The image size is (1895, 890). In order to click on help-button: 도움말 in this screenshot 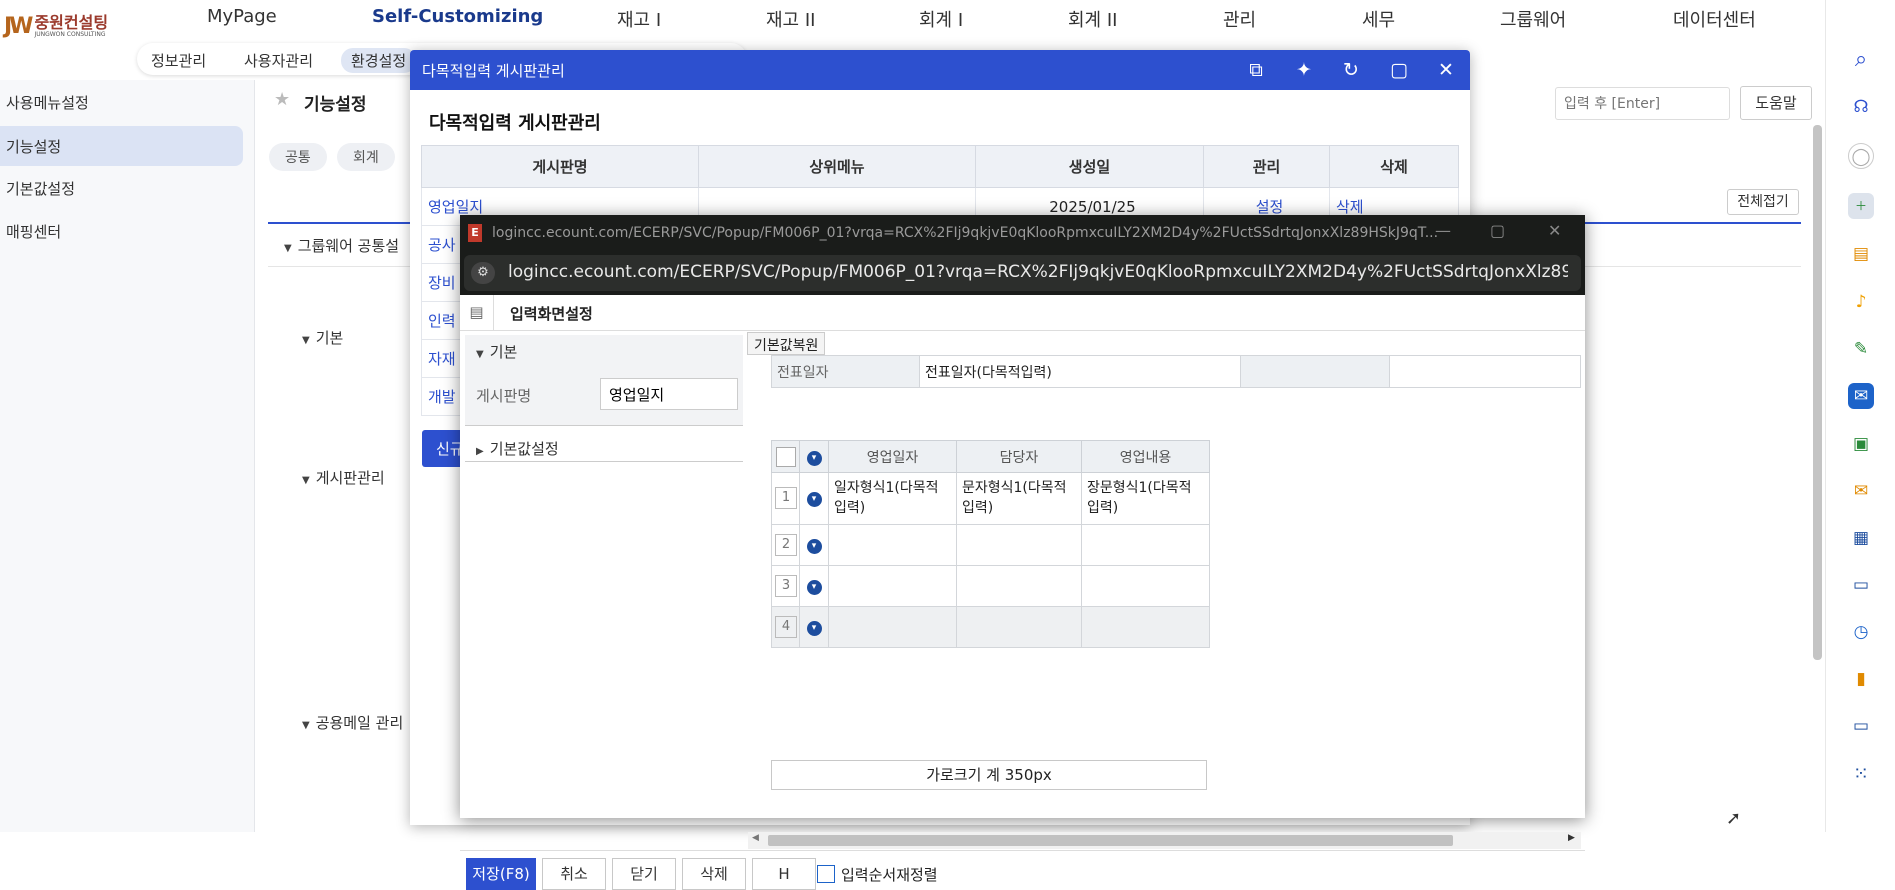, I will do `click(1776, 103)`.